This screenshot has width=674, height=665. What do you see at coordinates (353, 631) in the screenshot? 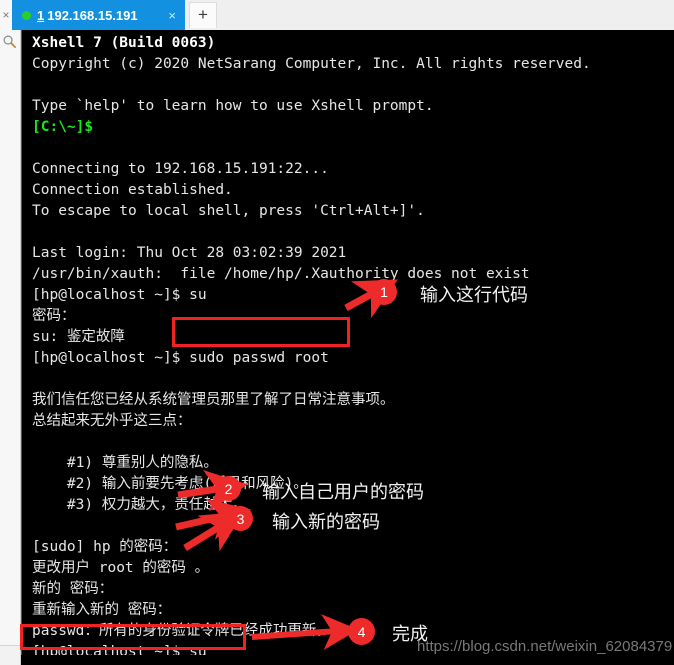
I see `terminal-line: passwd：所有的身份验证令牌已经成功更新。` at bounding box center [353, 631].